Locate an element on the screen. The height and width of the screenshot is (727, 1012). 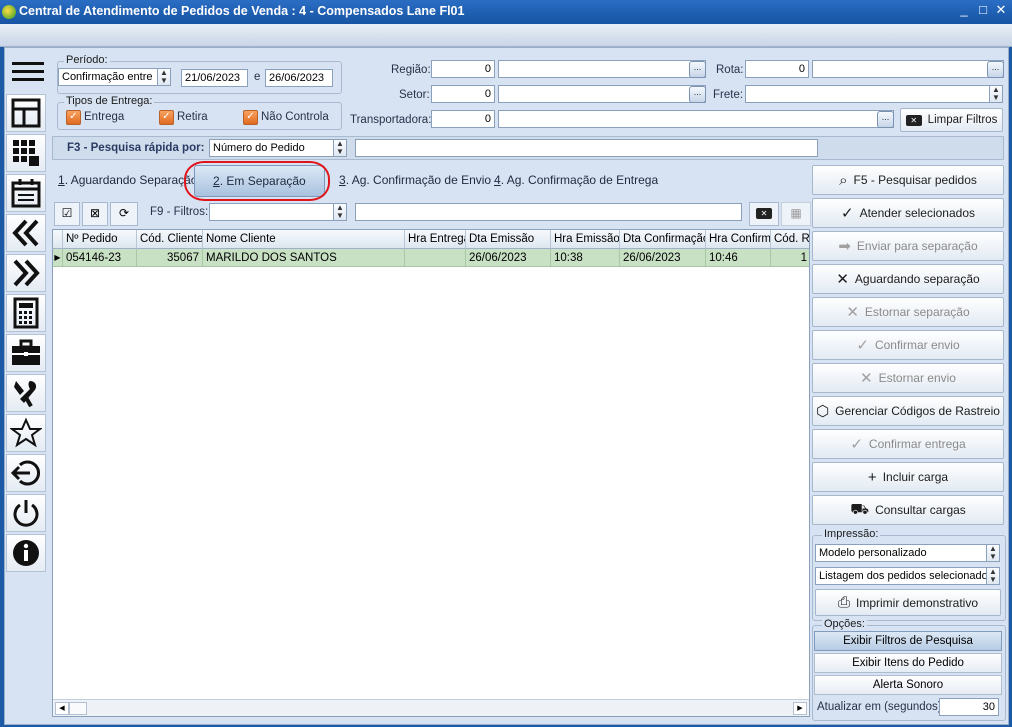
info-icon is located at coordinates (26, 553).